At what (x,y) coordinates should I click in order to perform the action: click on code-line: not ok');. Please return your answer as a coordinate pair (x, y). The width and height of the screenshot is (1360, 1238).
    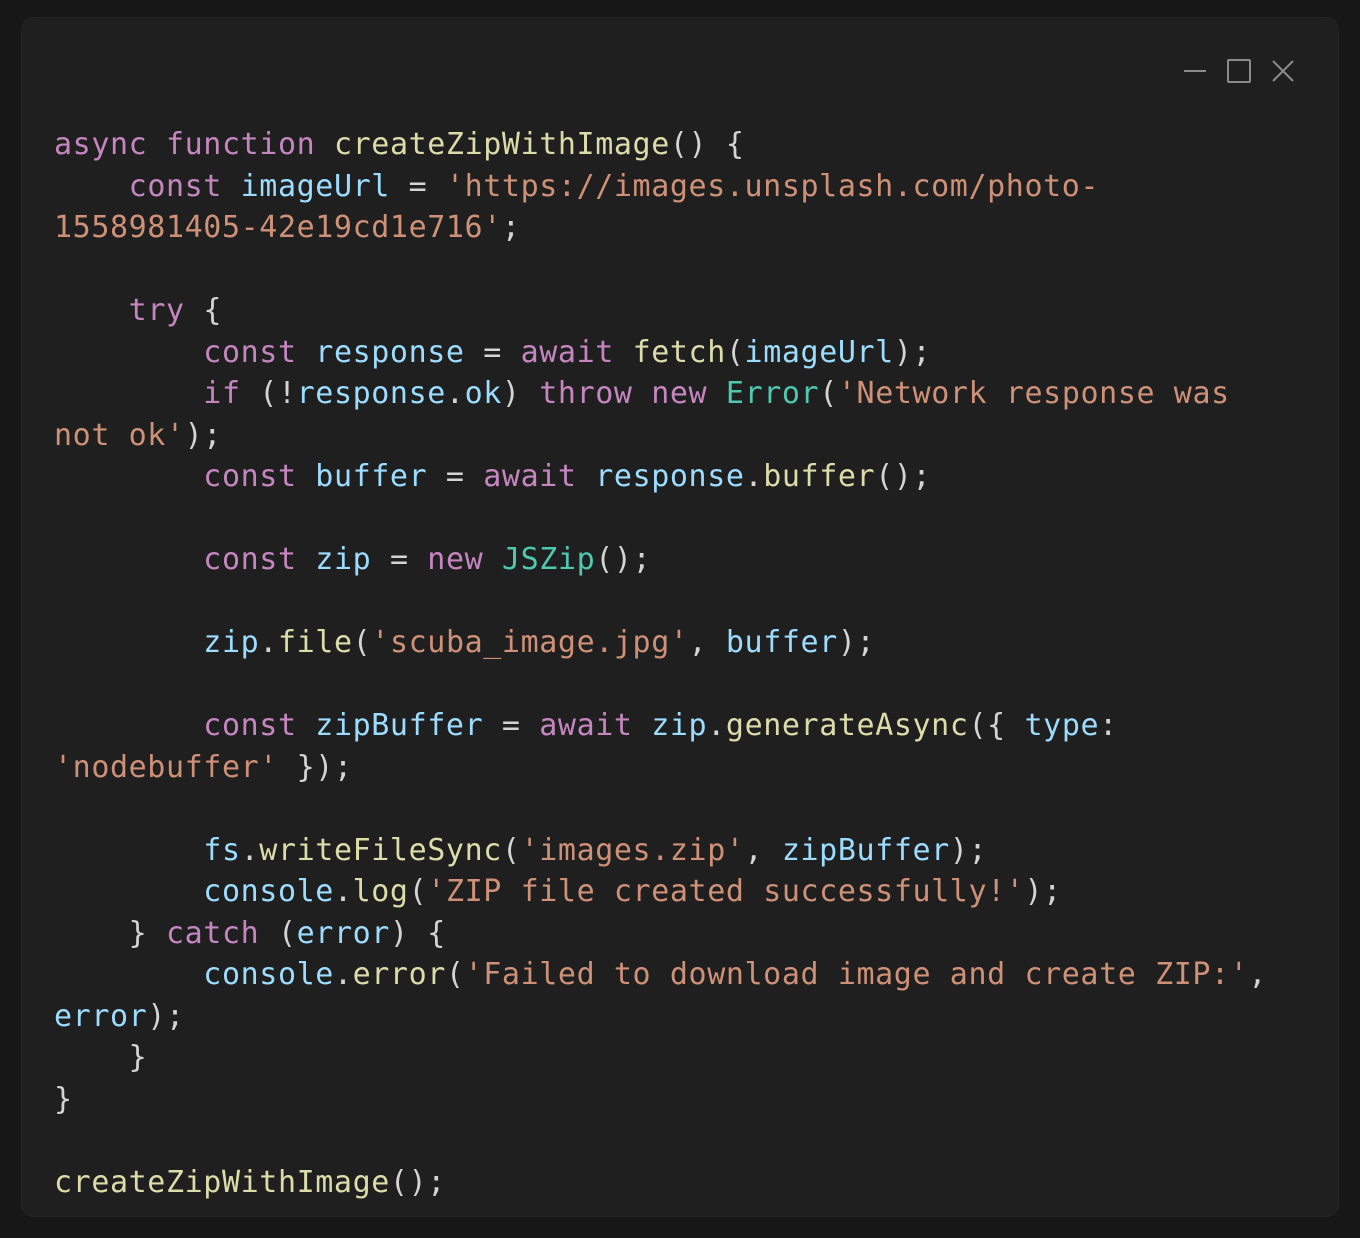
    Looking at the image, I should click on (660, 436).